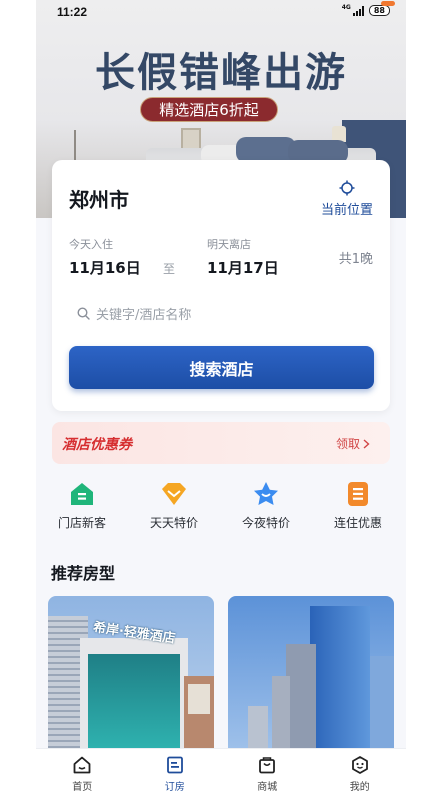  What do you see at coordinates (347, 199) in the screenshot?
I see `current-location-button: 当前位置` at bounding box center [347, 199].